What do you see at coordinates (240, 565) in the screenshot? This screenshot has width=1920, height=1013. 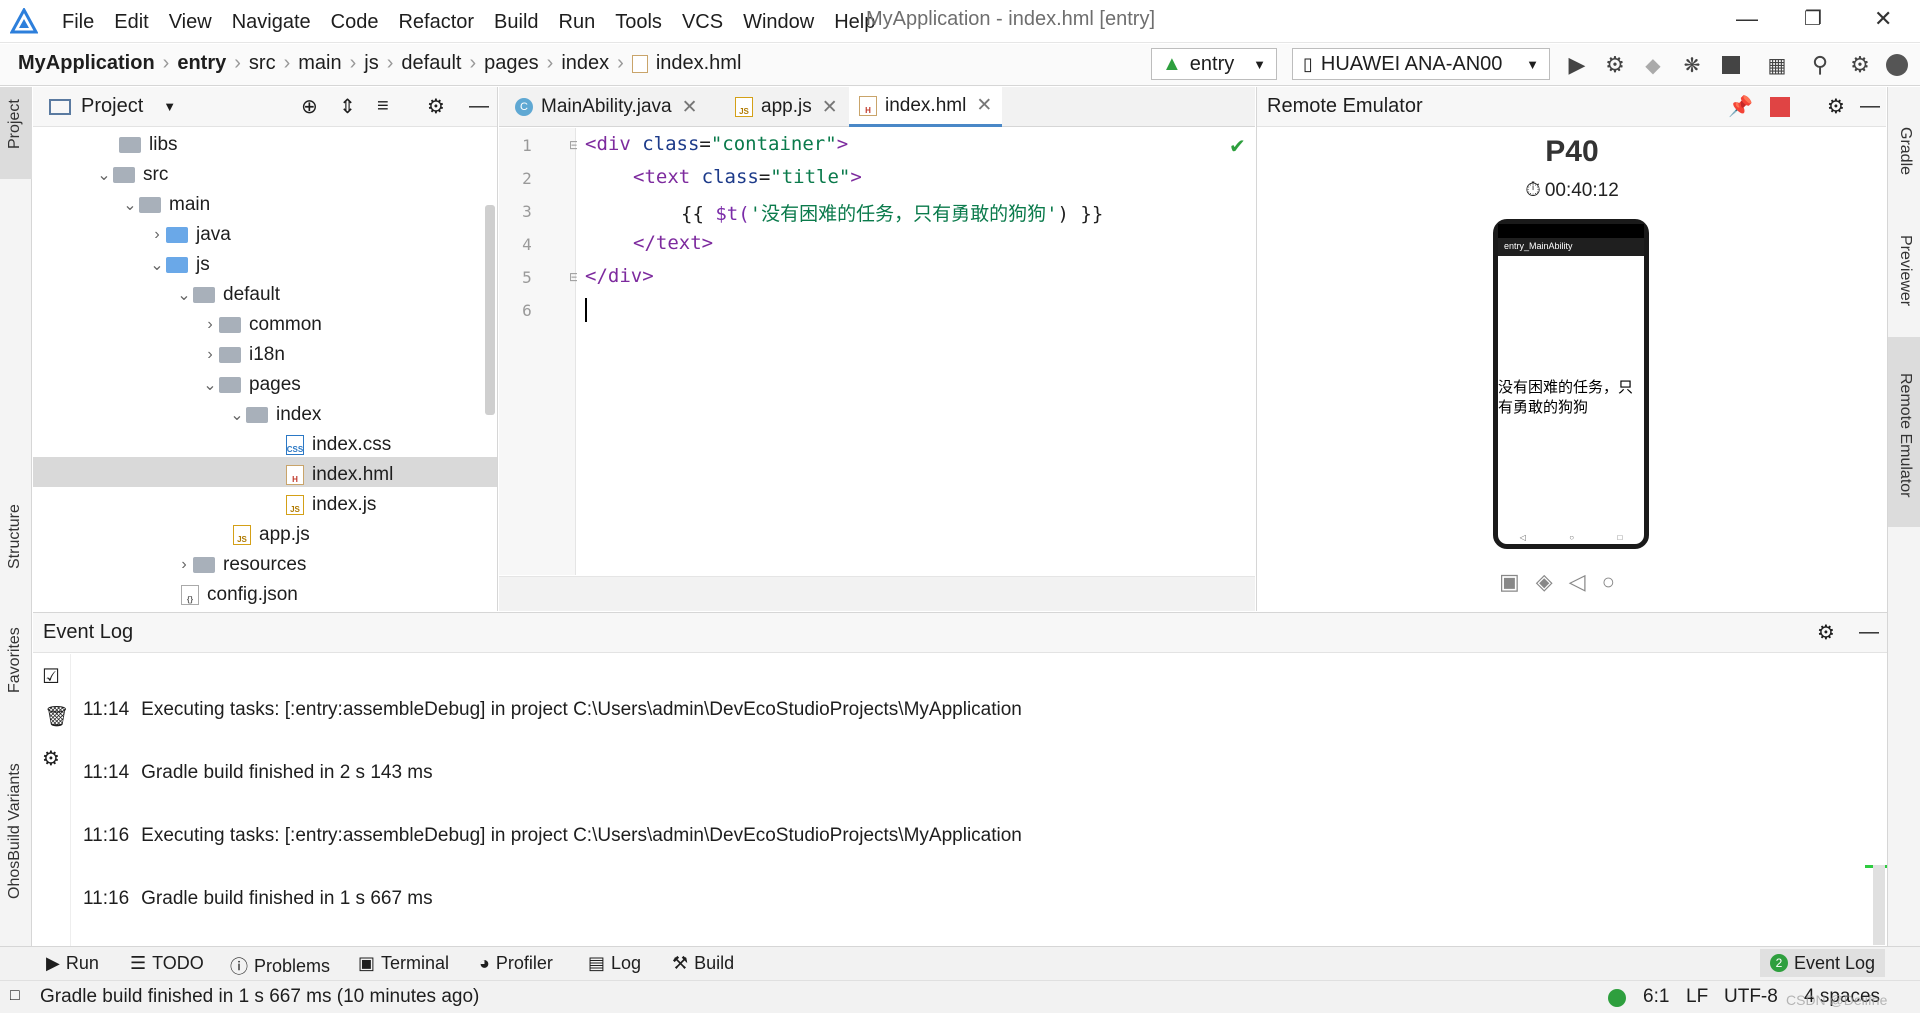 I see `tree-item-resources: › resources` at bounding box center [240, 565].